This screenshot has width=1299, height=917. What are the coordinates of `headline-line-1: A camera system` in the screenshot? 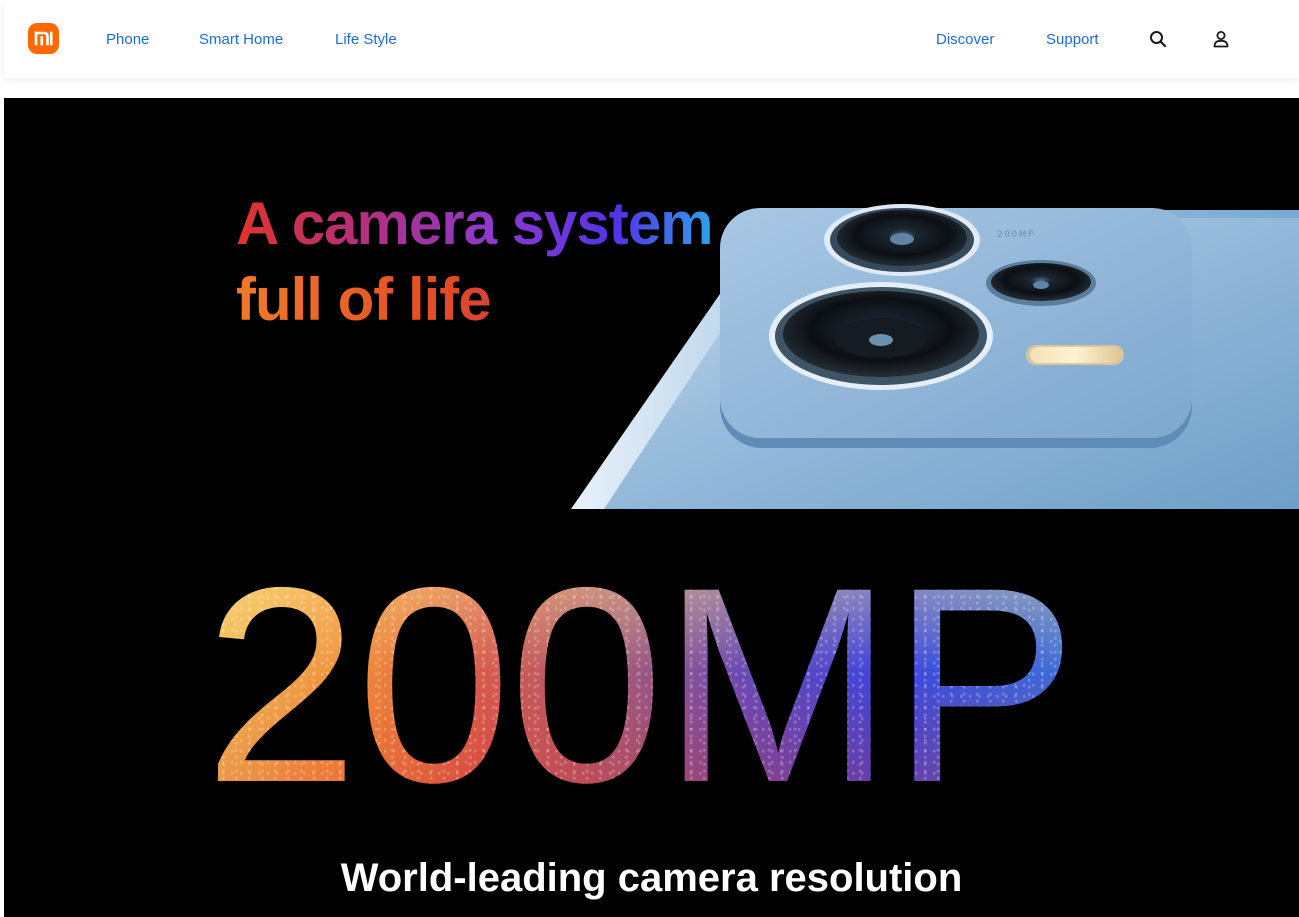 It's located at (474, 224).